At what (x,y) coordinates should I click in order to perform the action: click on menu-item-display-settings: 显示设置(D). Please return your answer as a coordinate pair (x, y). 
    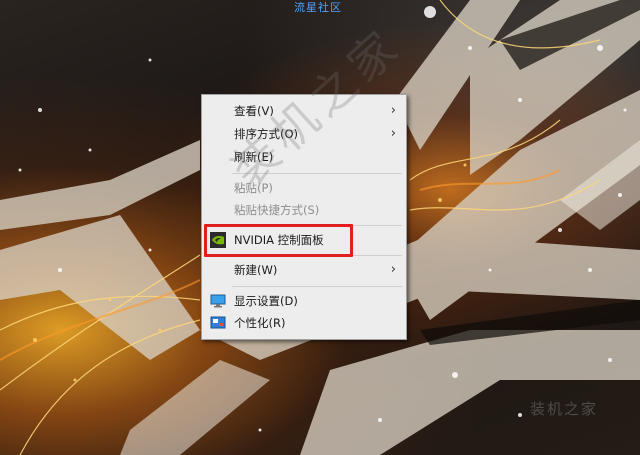
    Looking at the image, I should click on (304, 301).